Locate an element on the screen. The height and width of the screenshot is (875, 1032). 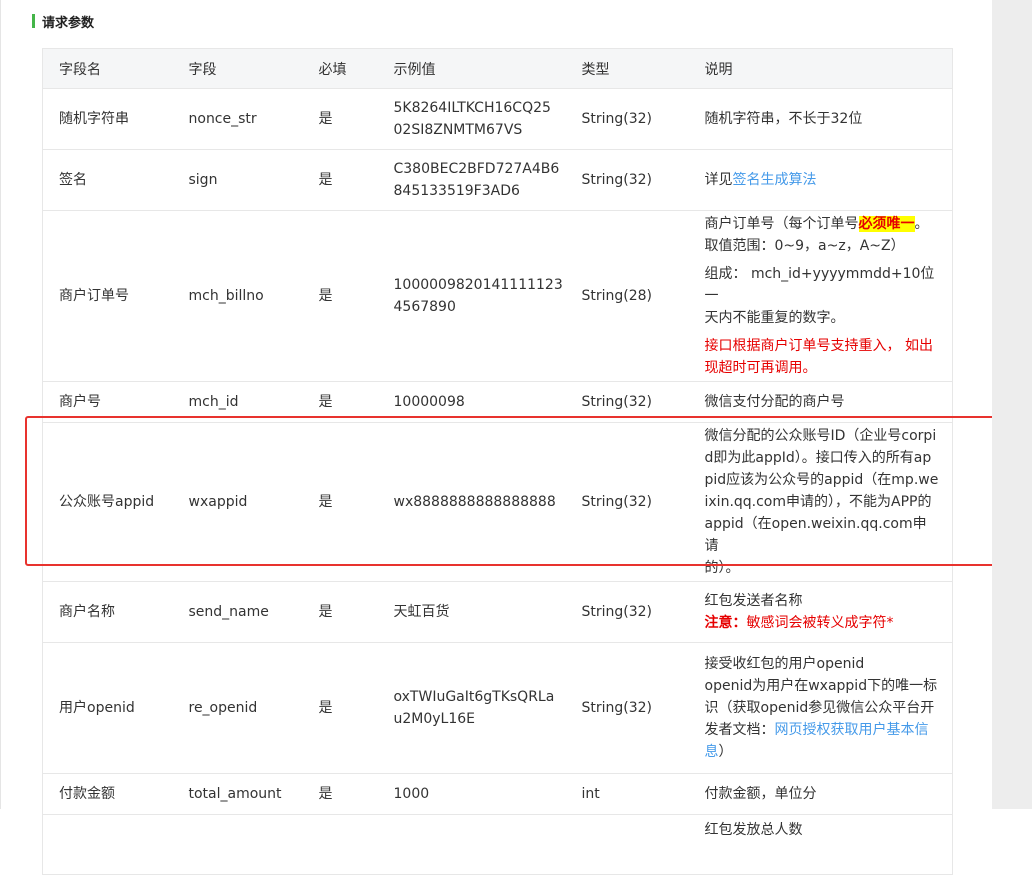
cell-desc: 红包发送者名称 注意：敏感词会被转义成字符* is located at coordinates (820, 612).